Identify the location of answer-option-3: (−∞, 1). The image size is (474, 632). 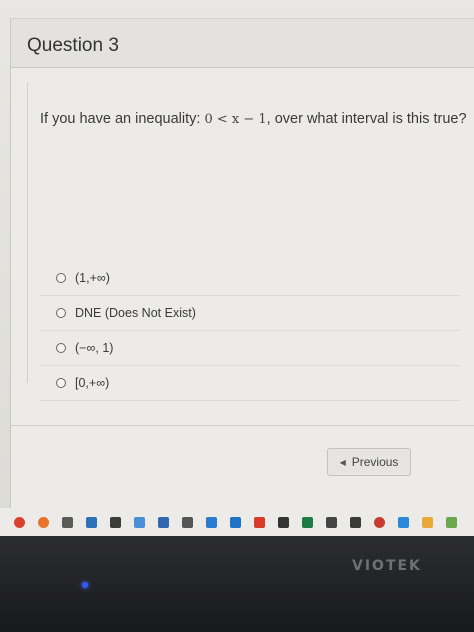
(250, 348).